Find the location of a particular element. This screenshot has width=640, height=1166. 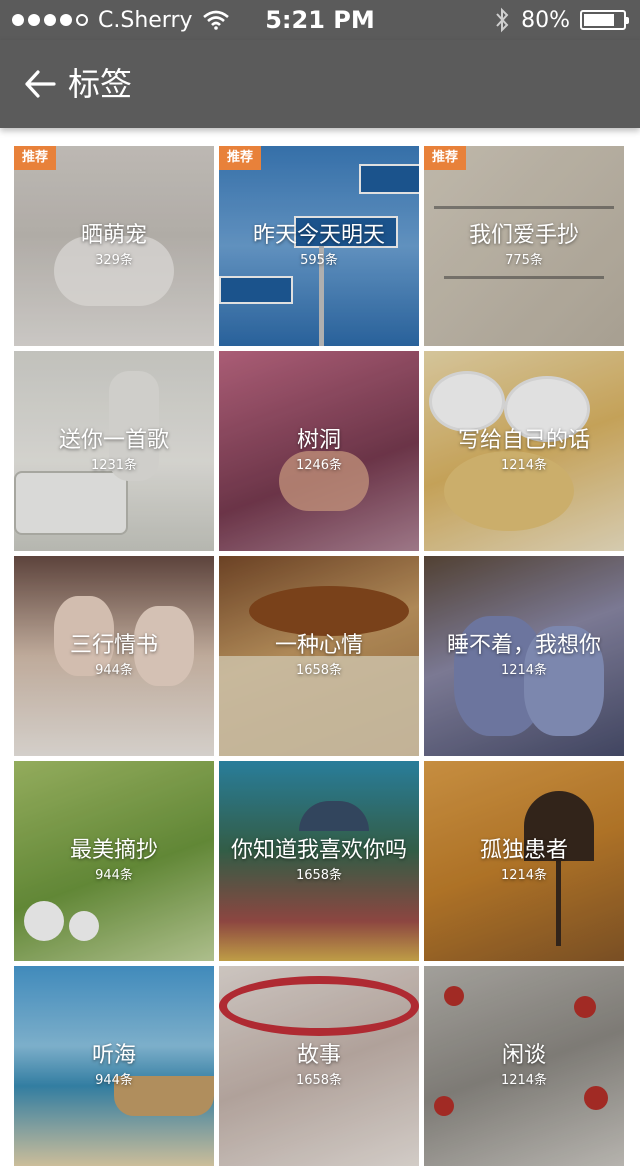

tag-title: 树洞 is located at coordinates (318, 440).